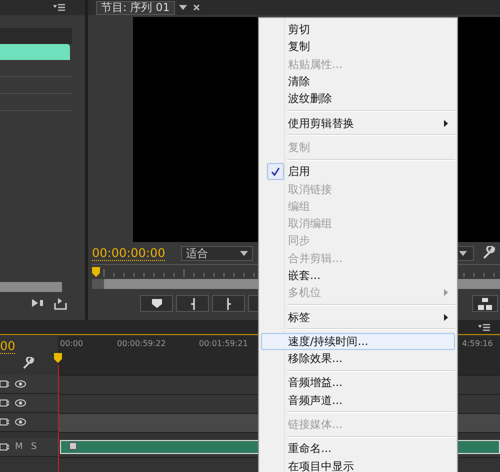 This screenshot has width=500, height=472. Describe the element at coordinates (223, 343) in the screenshot. I see `ruler-label: 00:01:59:21` at that location.